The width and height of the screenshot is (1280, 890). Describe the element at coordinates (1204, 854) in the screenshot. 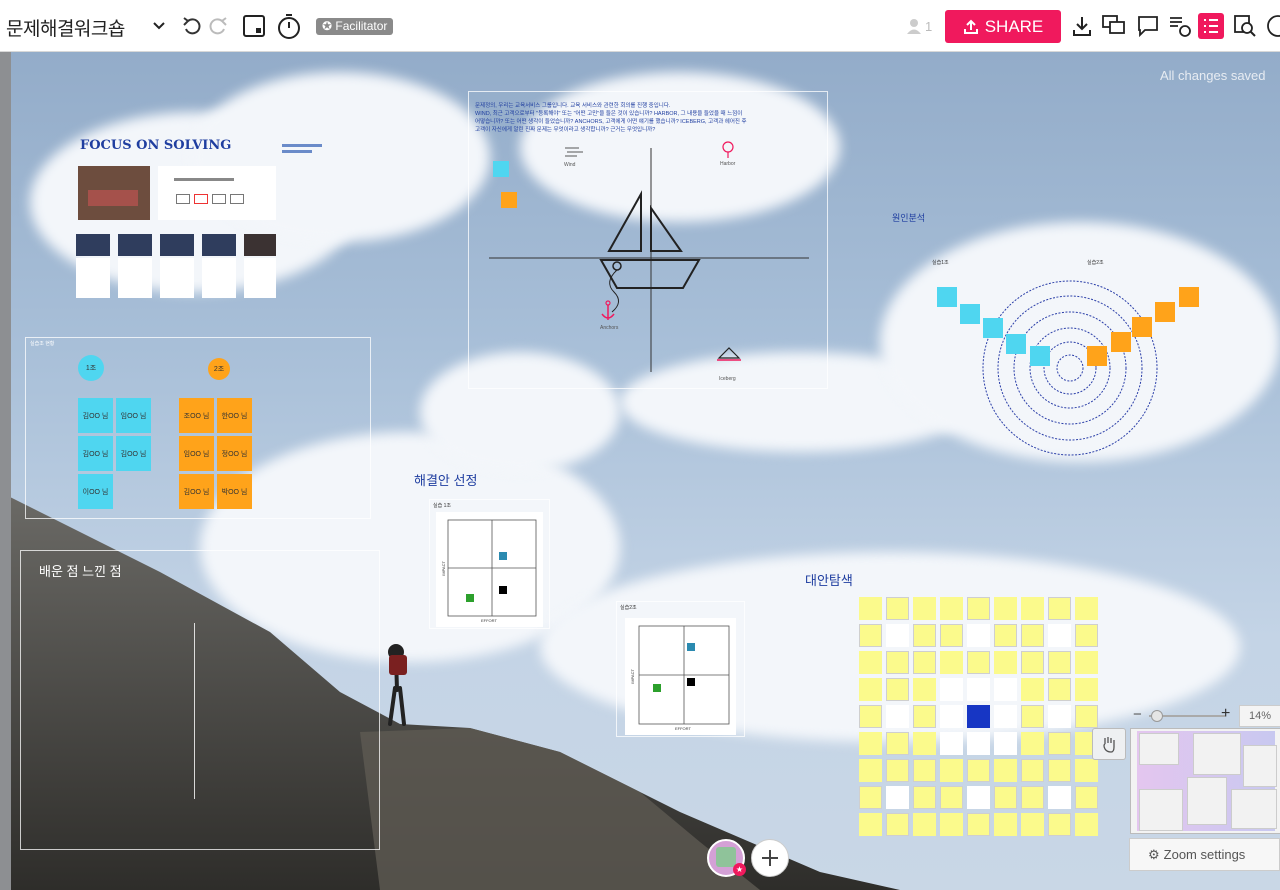

I see `zoom-settings-button: ⚙ Zoom settings` at that location.